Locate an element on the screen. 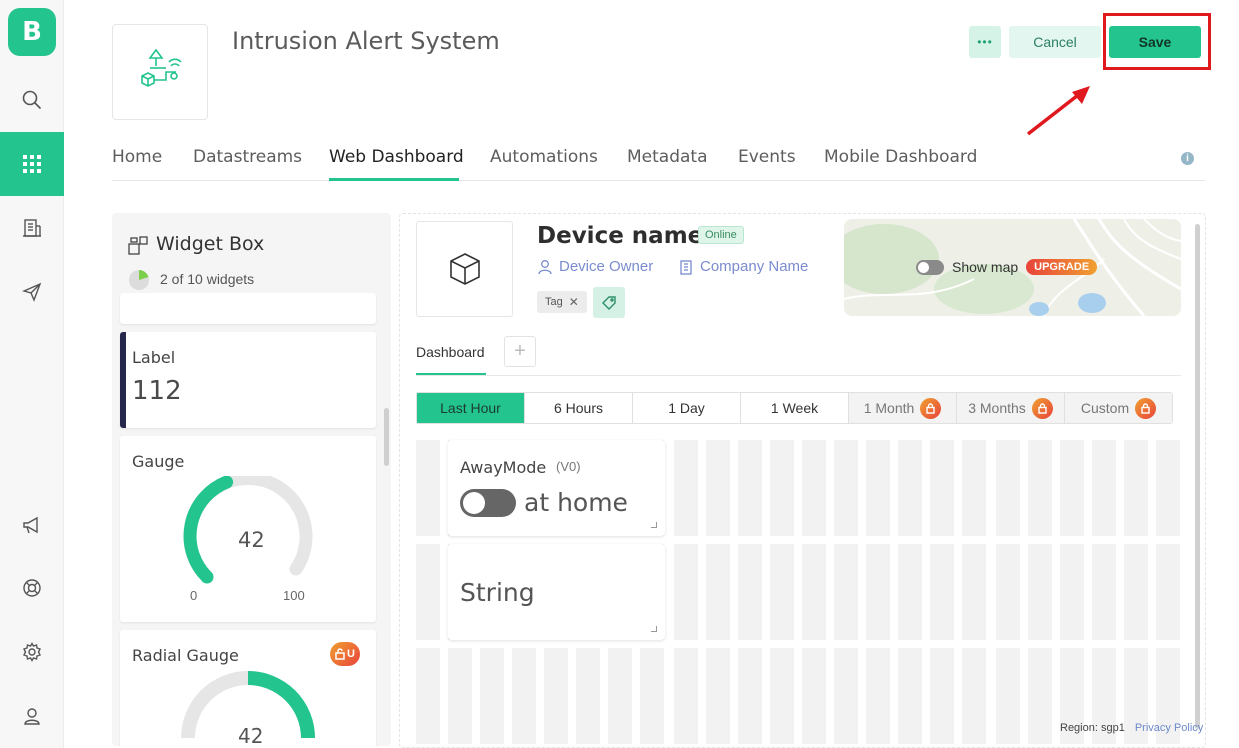  widget-card-radial-gauge: Radial Gauge U 42 is located at coordinates (248, 688).